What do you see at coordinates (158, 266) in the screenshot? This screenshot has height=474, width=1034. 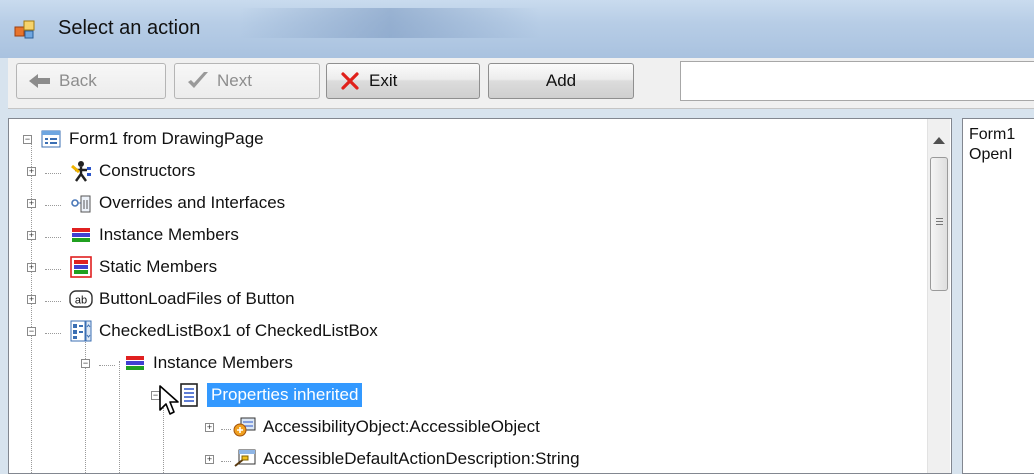 I see `tree-item-label: Static Members` at bounding box center [158, 266].